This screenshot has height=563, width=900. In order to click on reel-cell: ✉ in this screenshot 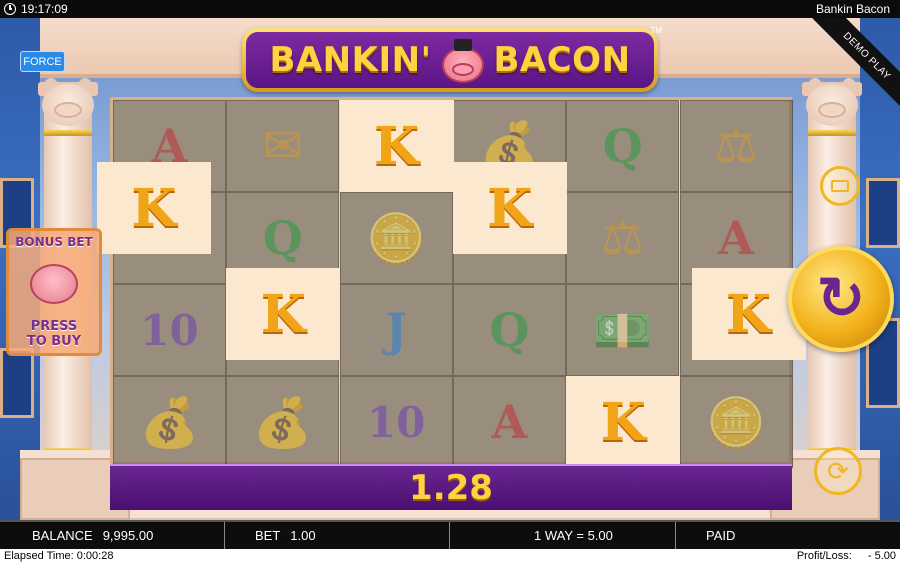, I will do `click(283, 146)`.